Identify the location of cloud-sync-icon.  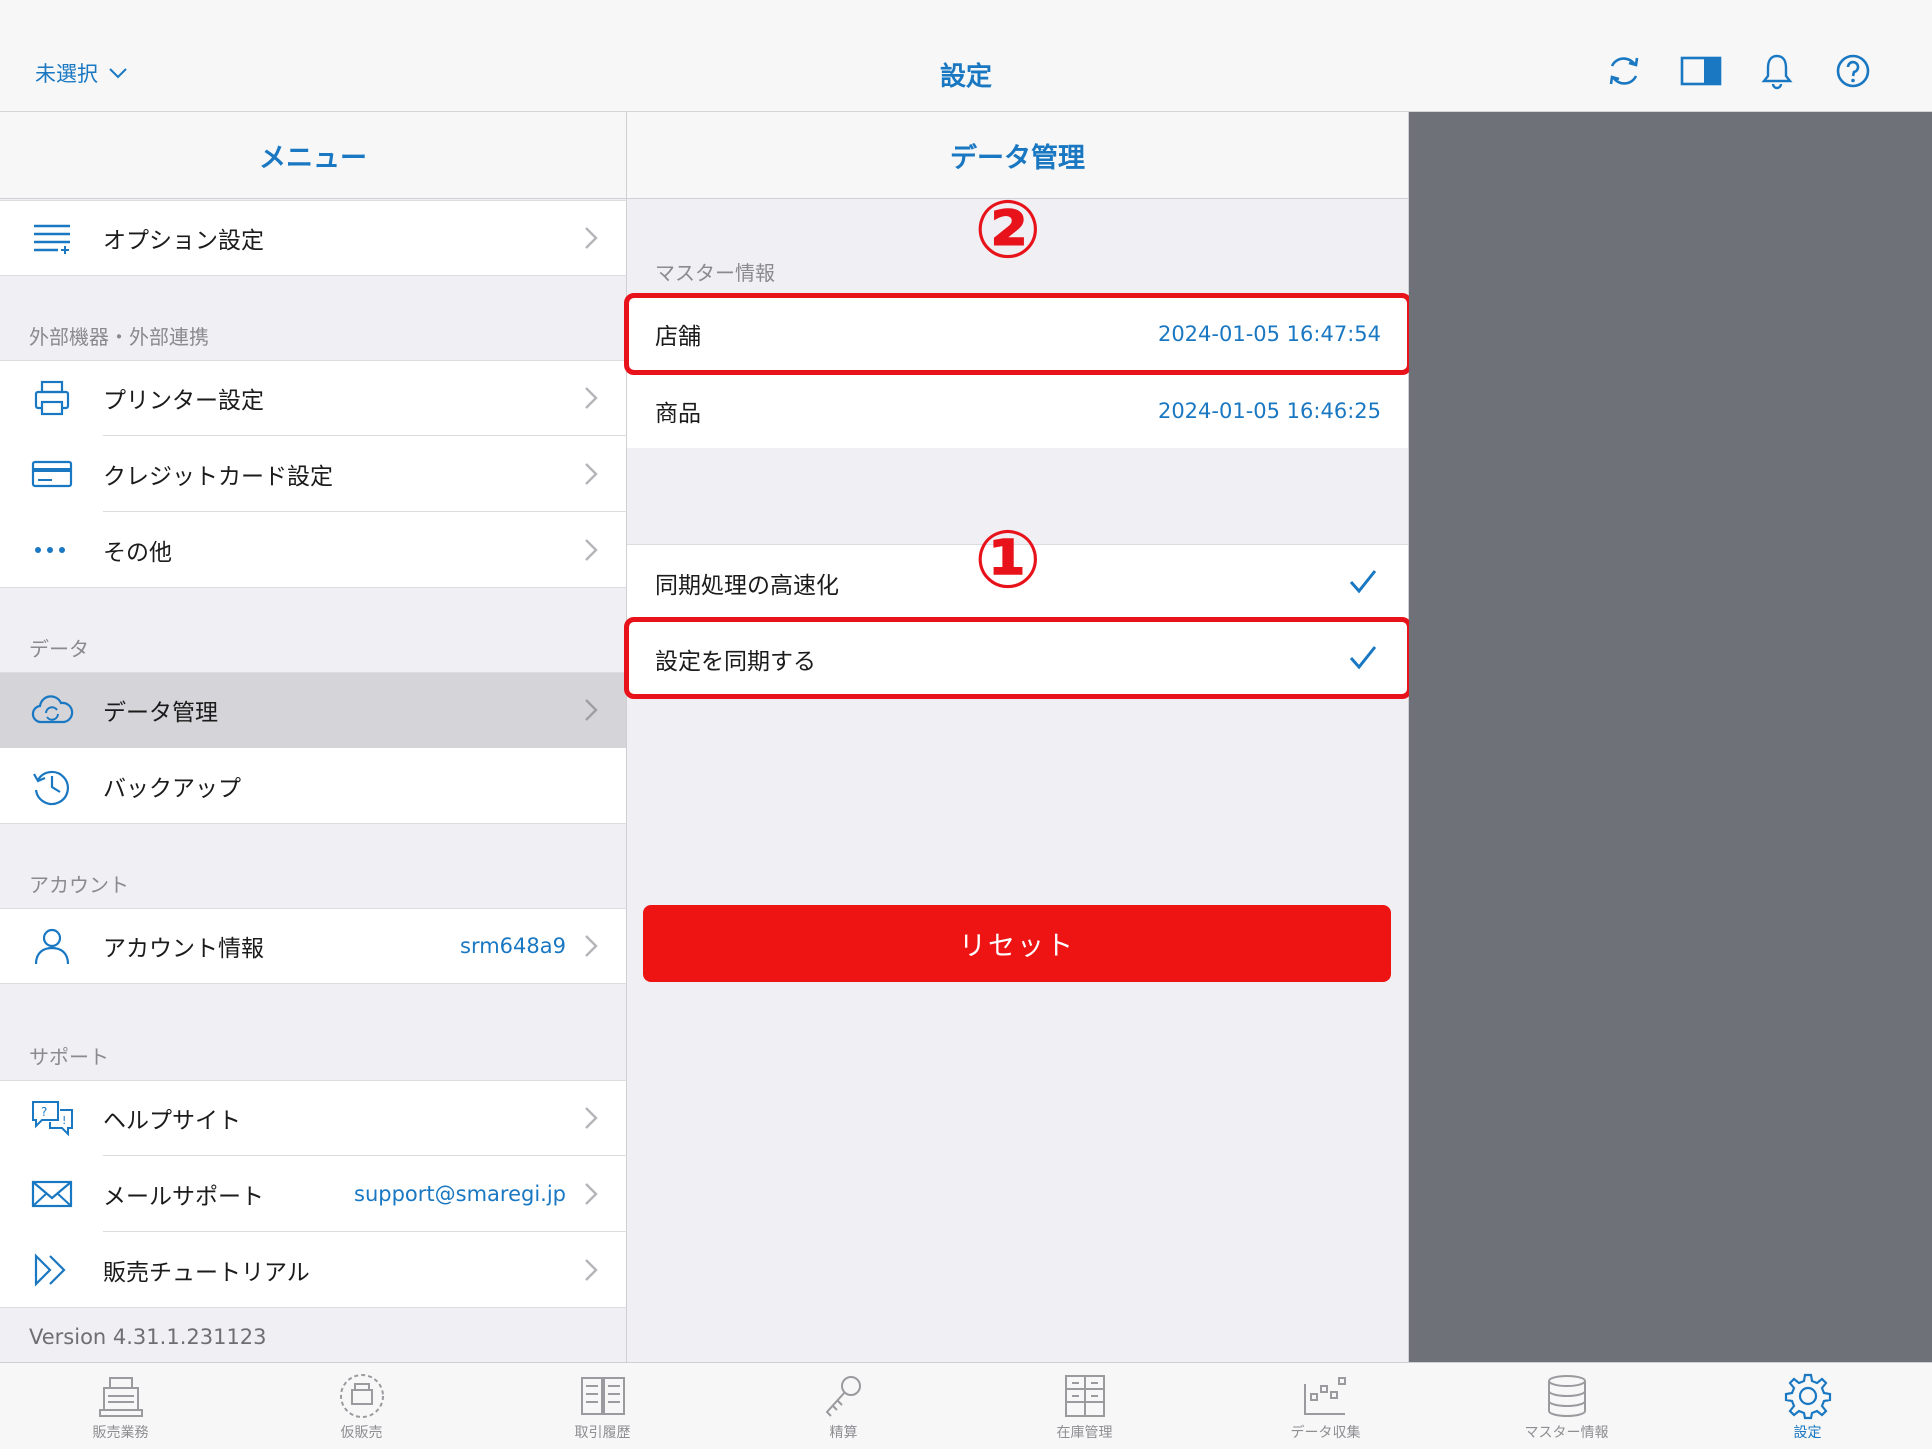
(52, 709).